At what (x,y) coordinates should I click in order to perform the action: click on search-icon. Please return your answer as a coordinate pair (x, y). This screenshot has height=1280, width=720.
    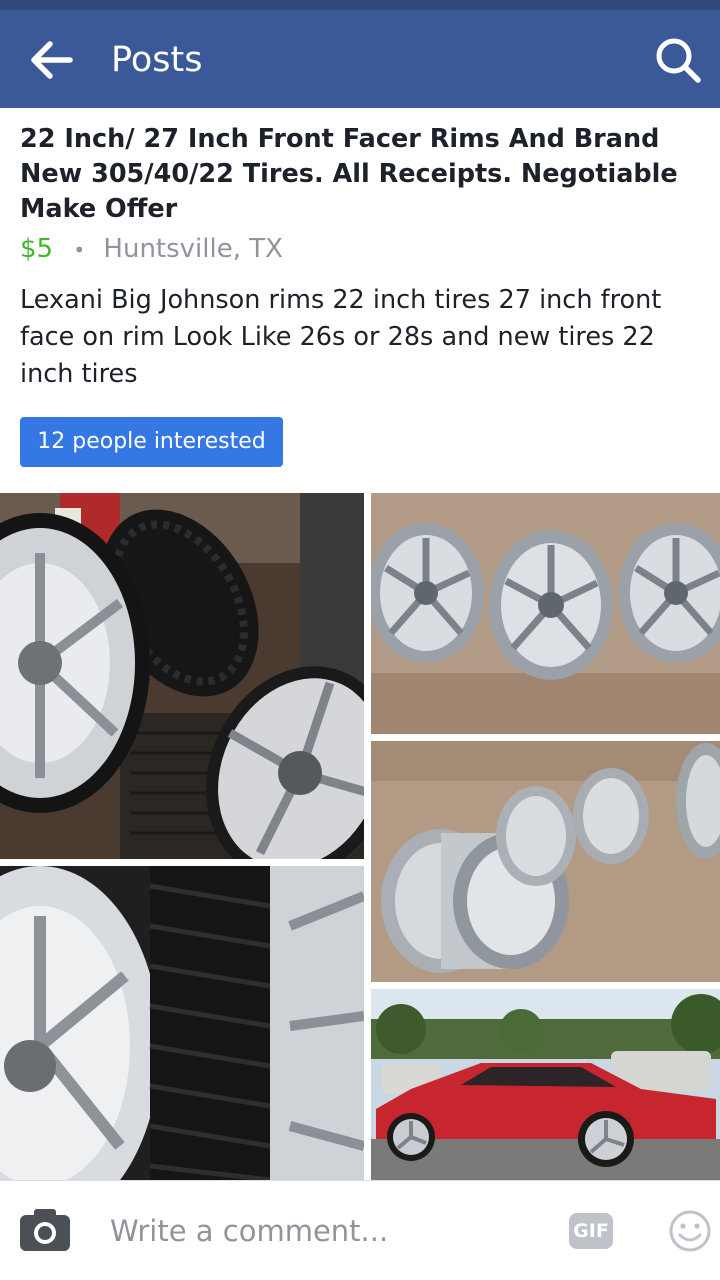
    Looking at the image, I should click on (678, 60).